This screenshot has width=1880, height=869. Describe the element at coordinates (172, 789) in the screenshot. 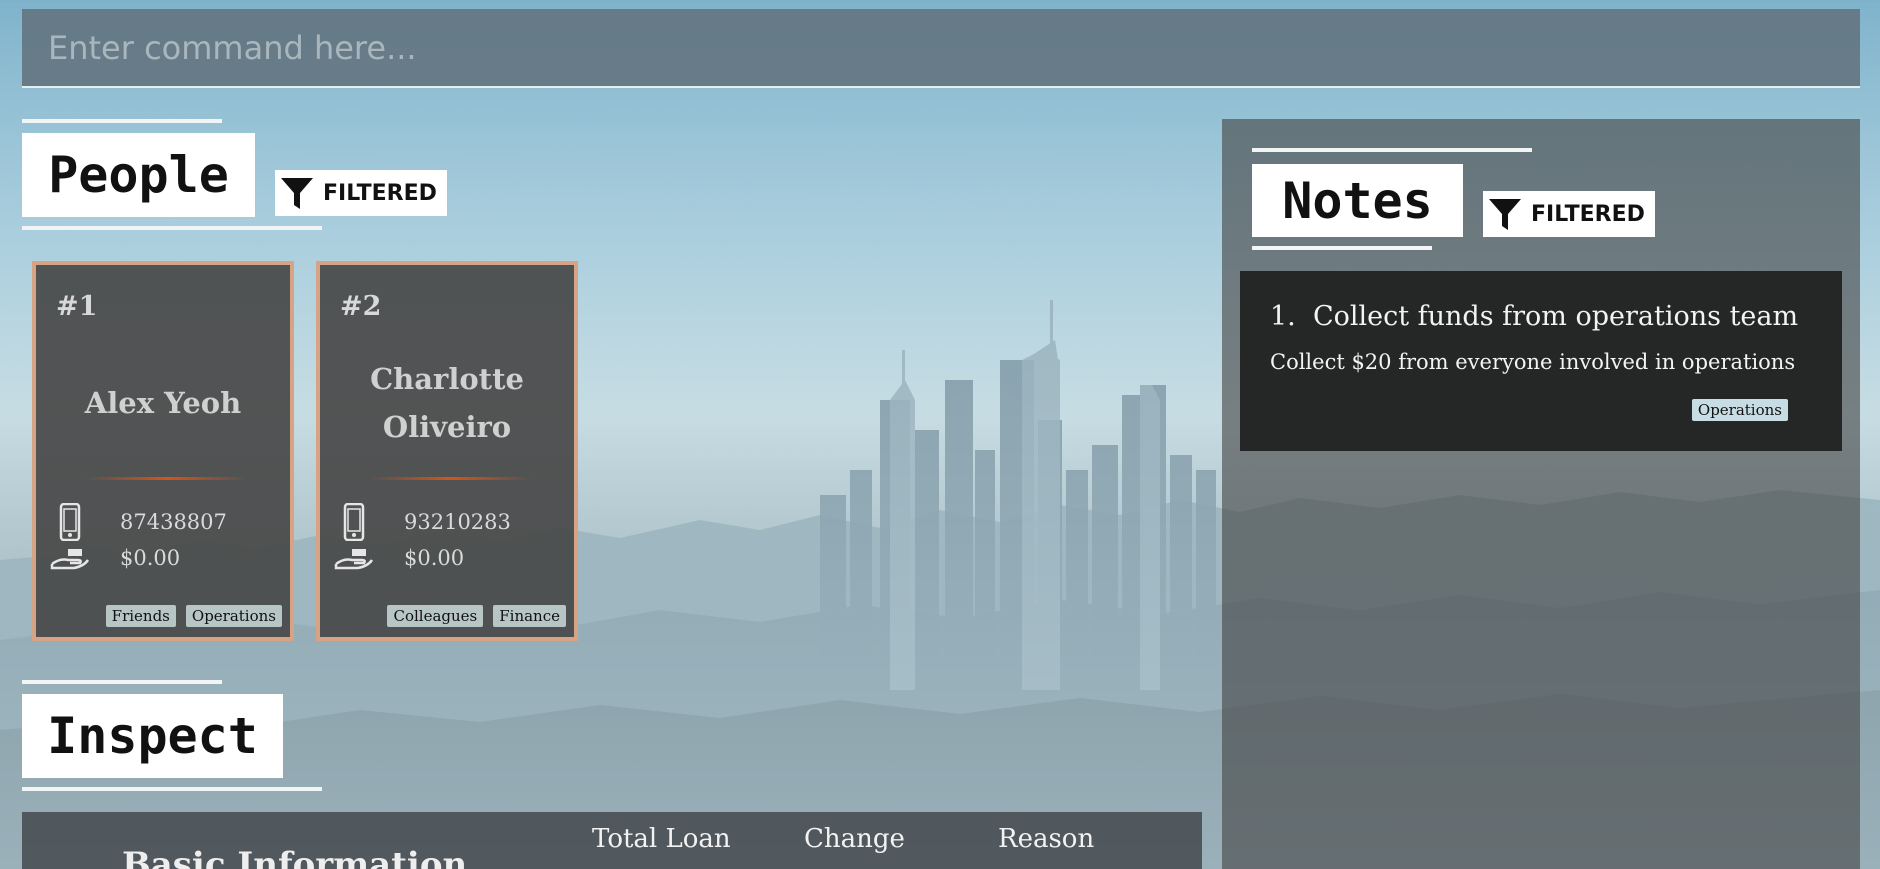

I see `inspect-bottom-rule` at that location.